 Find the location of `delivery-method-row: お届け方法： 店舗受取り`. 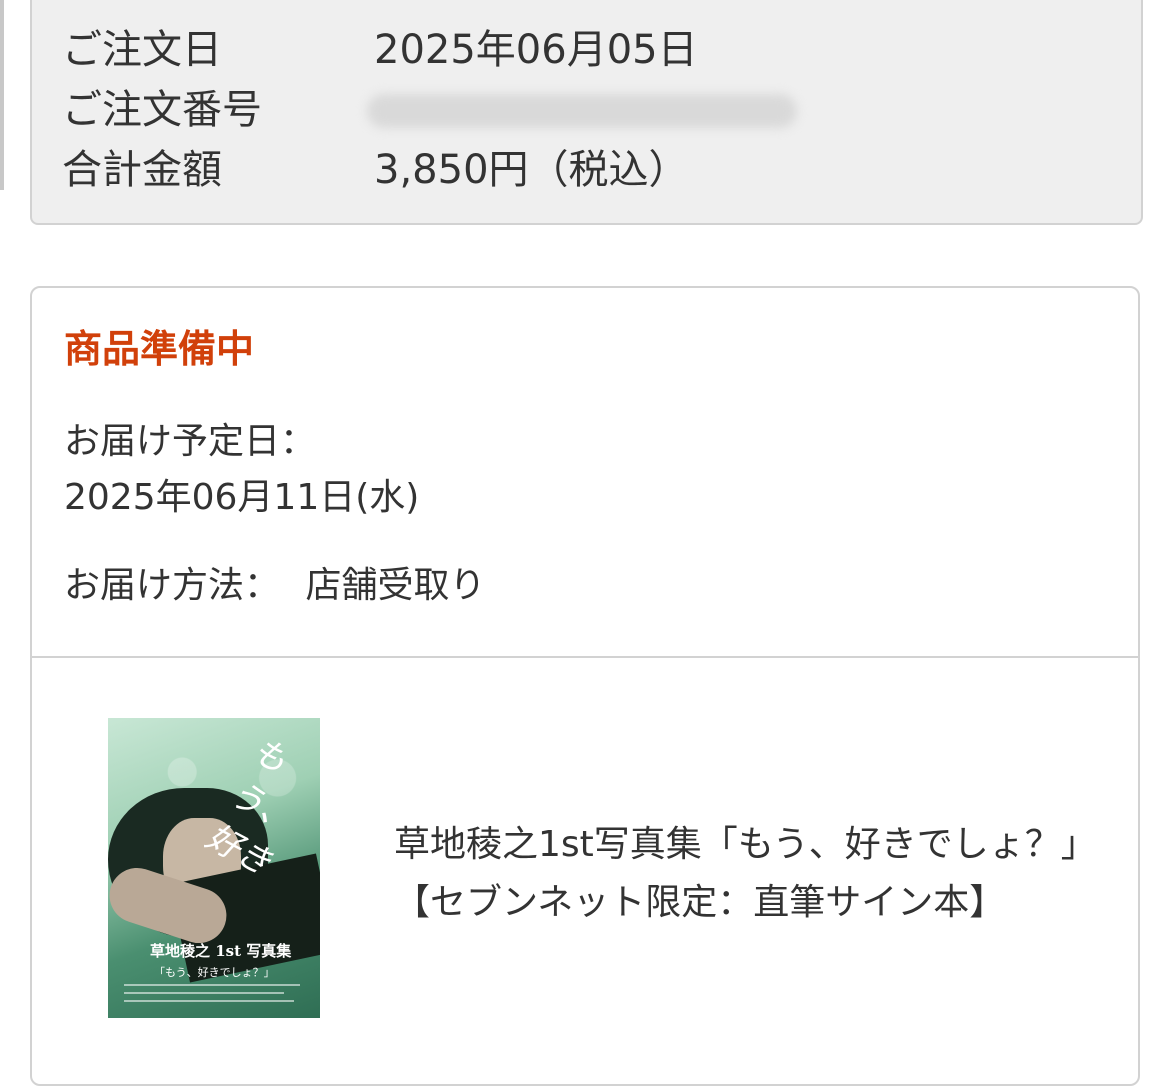

delivery-method-row: お届け方法： 店舗受取り is located at coordinates (274, 582).